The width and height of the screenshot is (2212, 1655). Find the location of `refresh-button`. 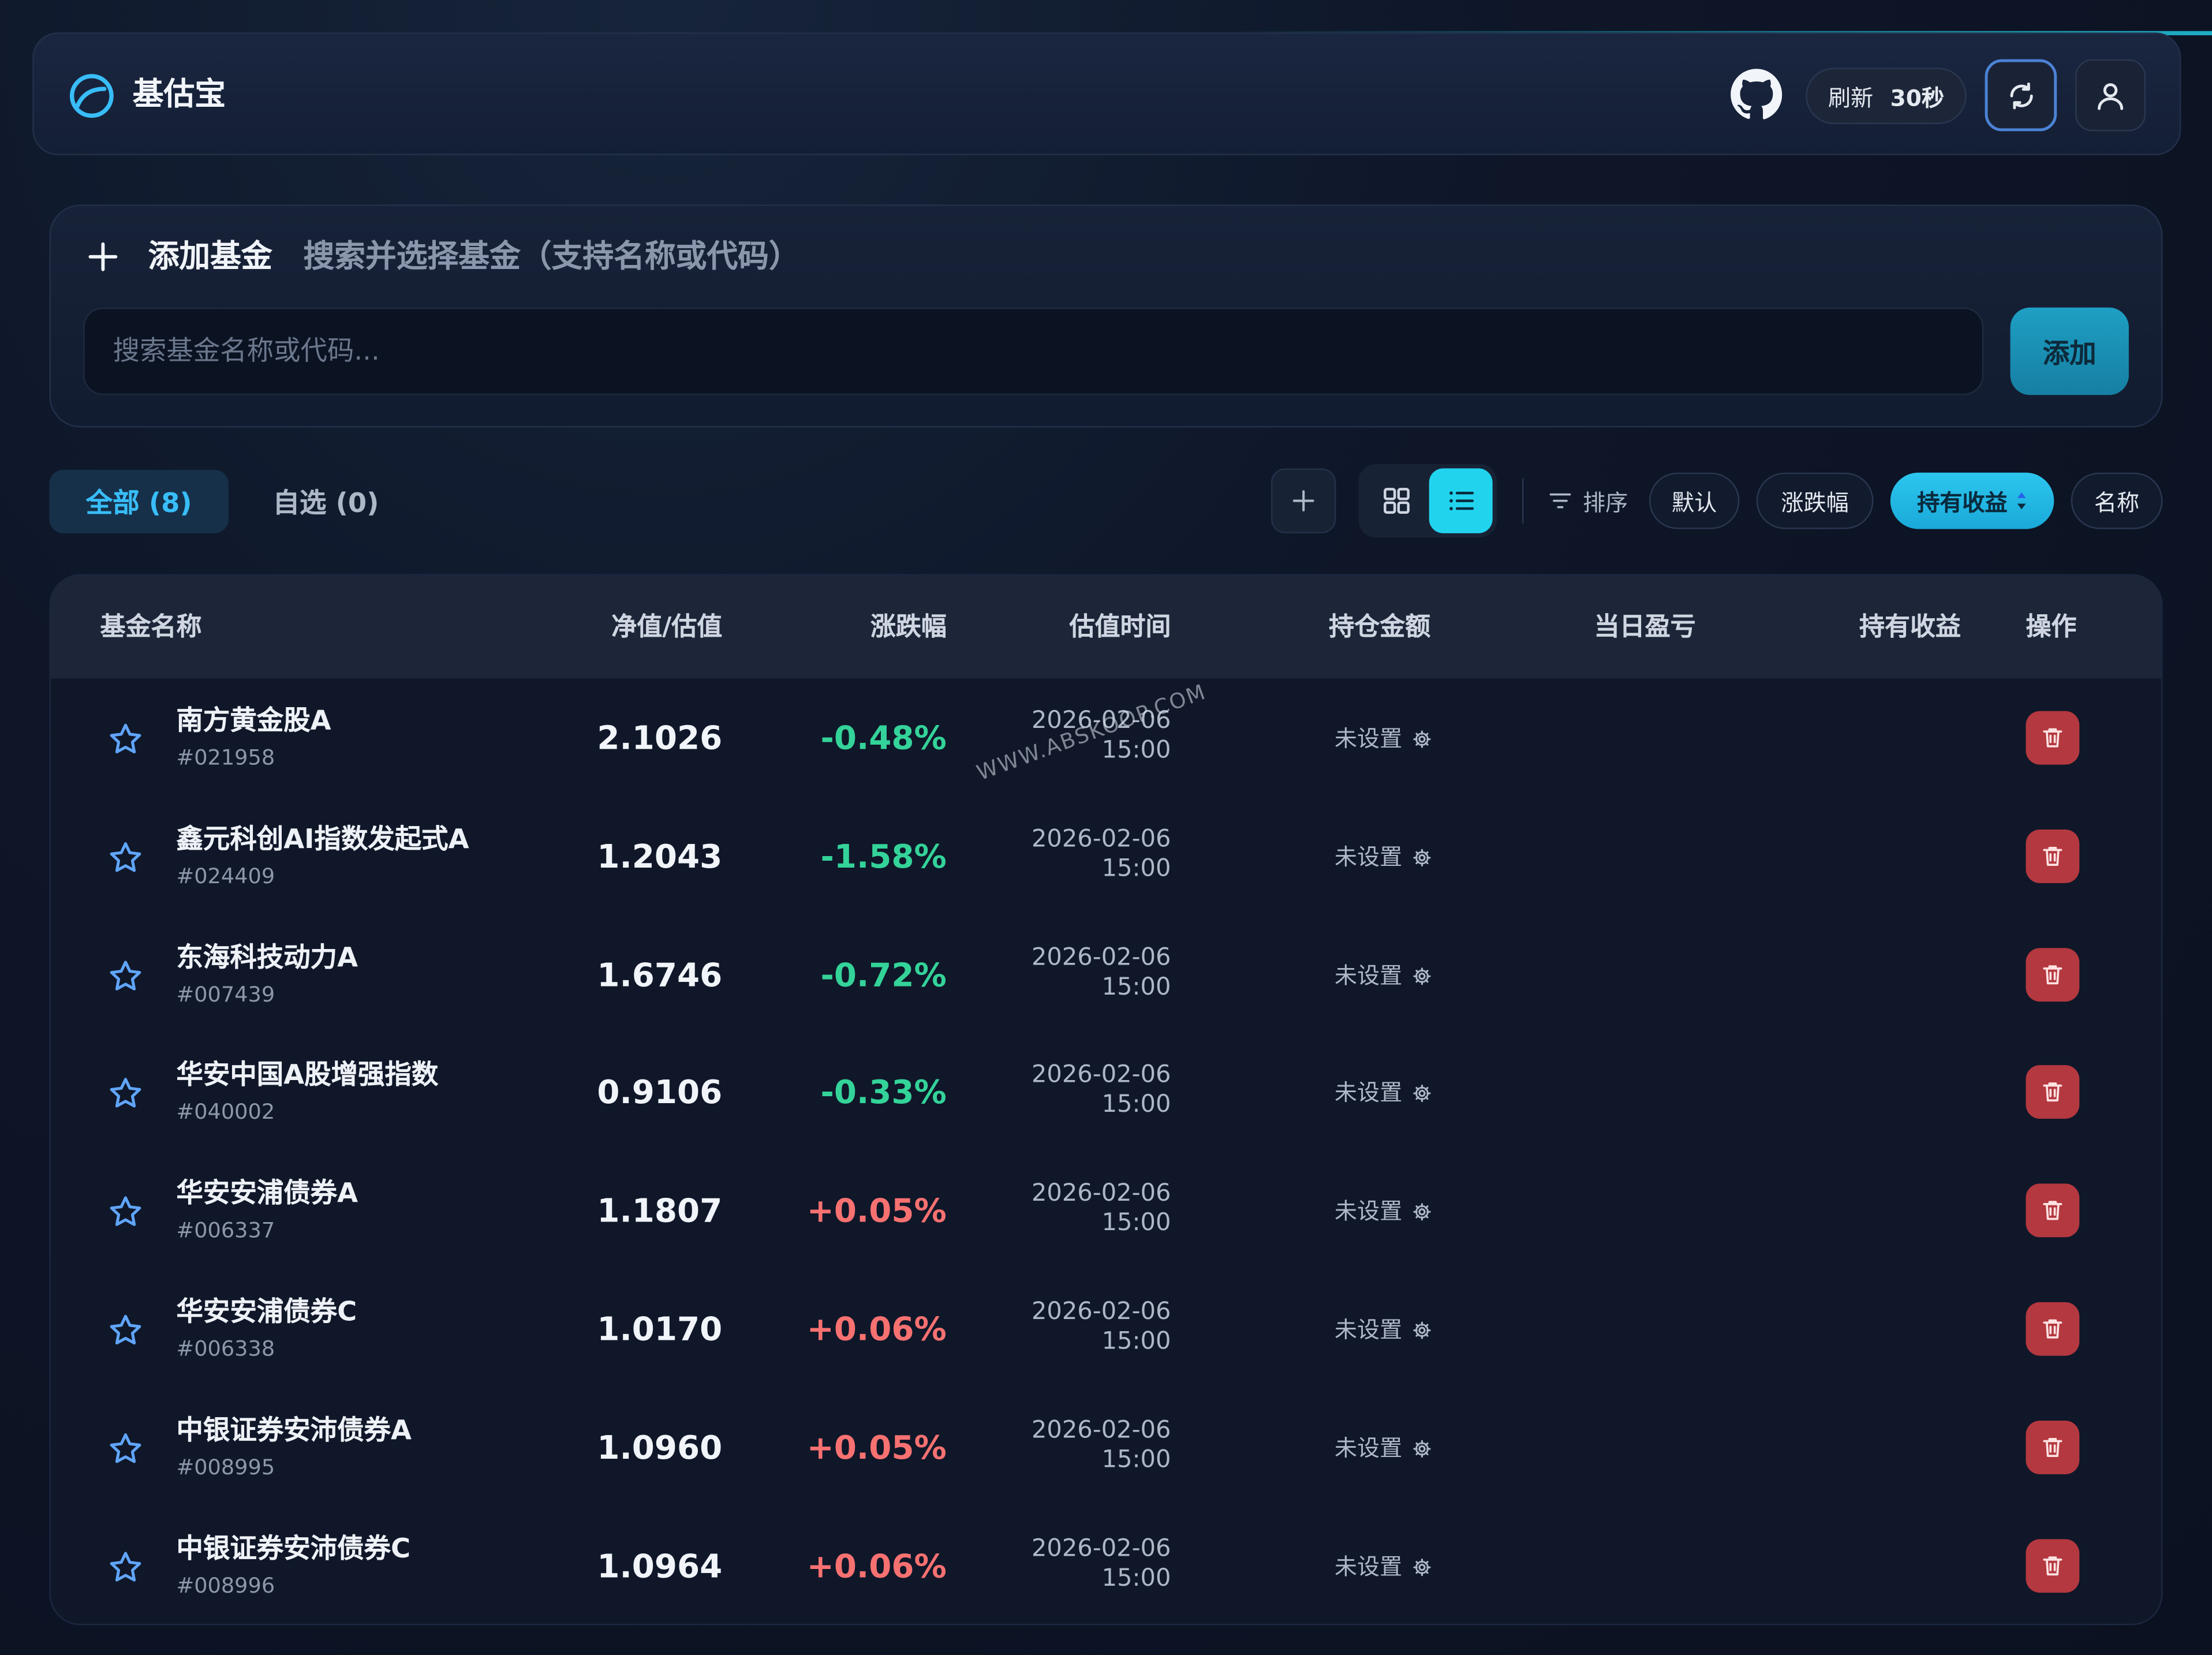

refresh-button is located at coordinates (2021, 96).